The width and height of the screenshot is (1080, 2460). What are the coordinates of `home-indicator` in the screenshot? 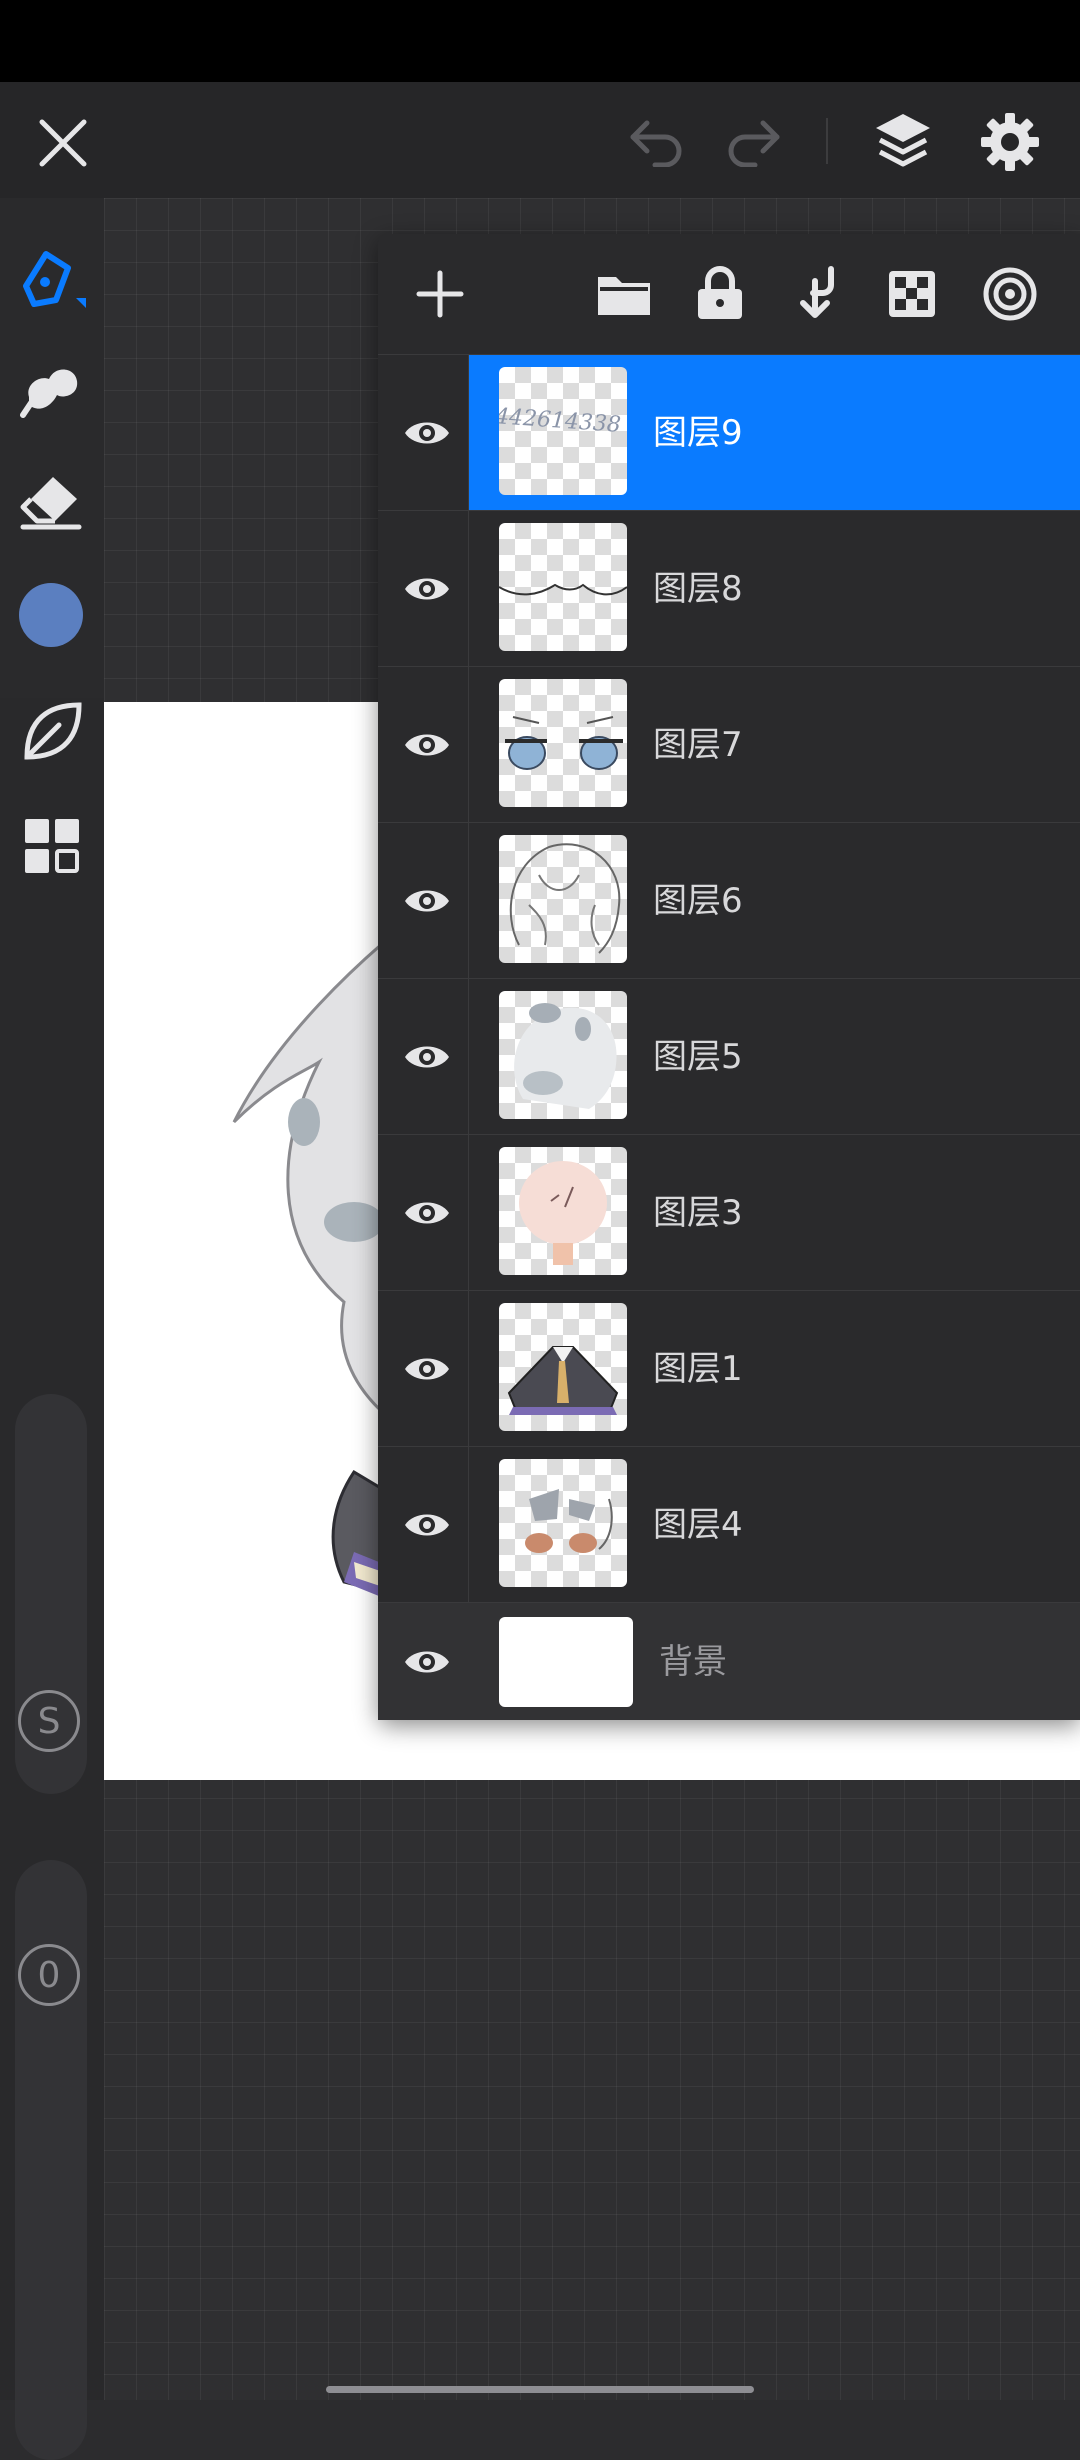 It's located at (540, 2389).